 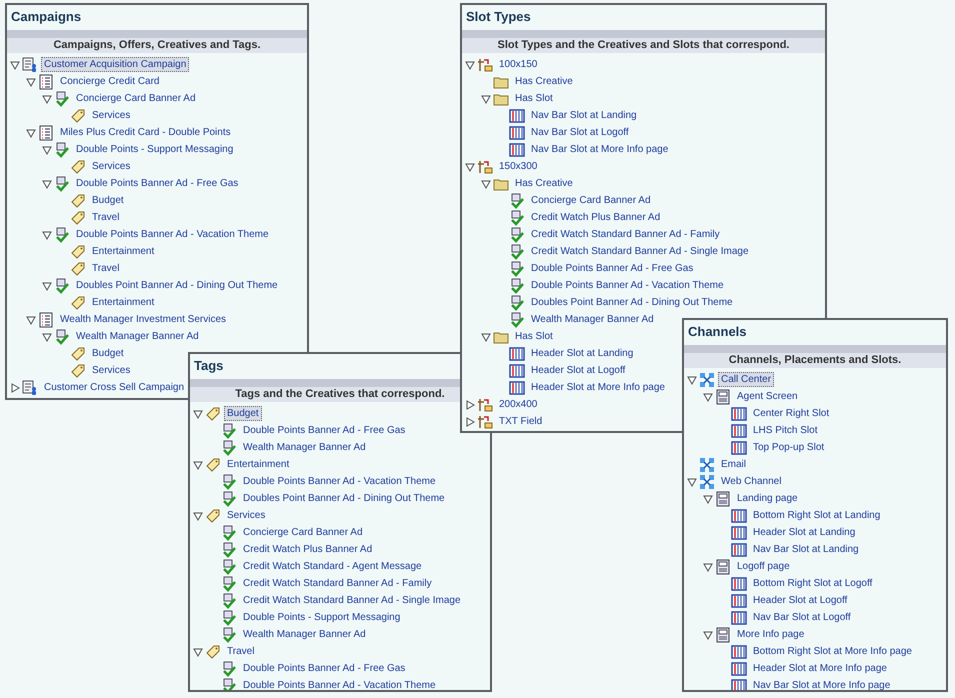 What do you see at coordinates (109, 81) in the screenshot?
I see `tree-item: Concierge Credit Card` at bounding box center [109, 81].